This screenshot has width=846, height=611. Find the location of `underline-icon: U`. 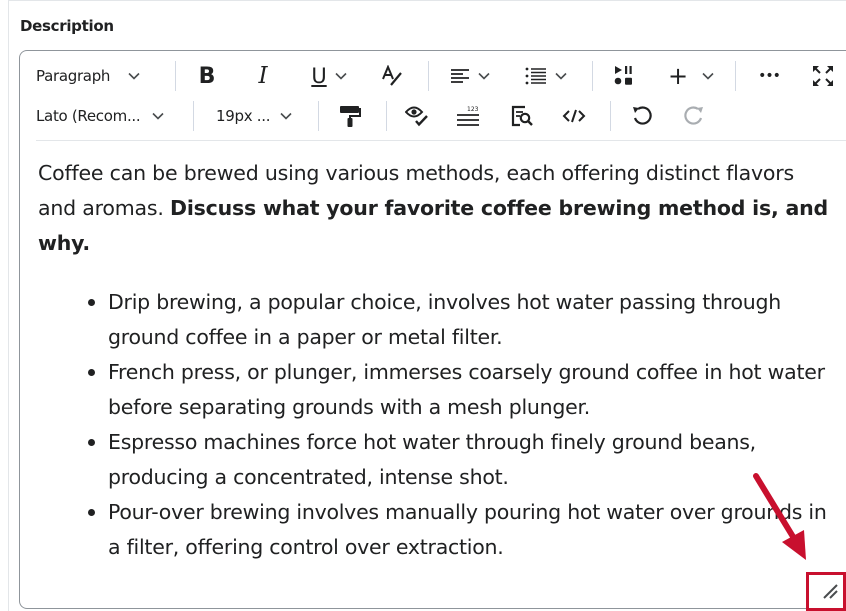

underline-icon: U is located at coordinates (319, 76).